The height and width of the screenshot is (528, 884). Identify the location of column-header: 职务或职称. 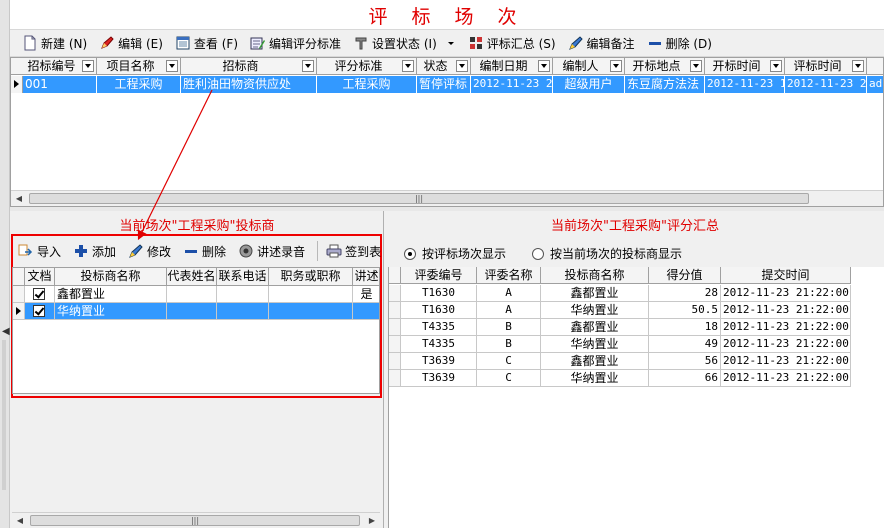
(311, 277).